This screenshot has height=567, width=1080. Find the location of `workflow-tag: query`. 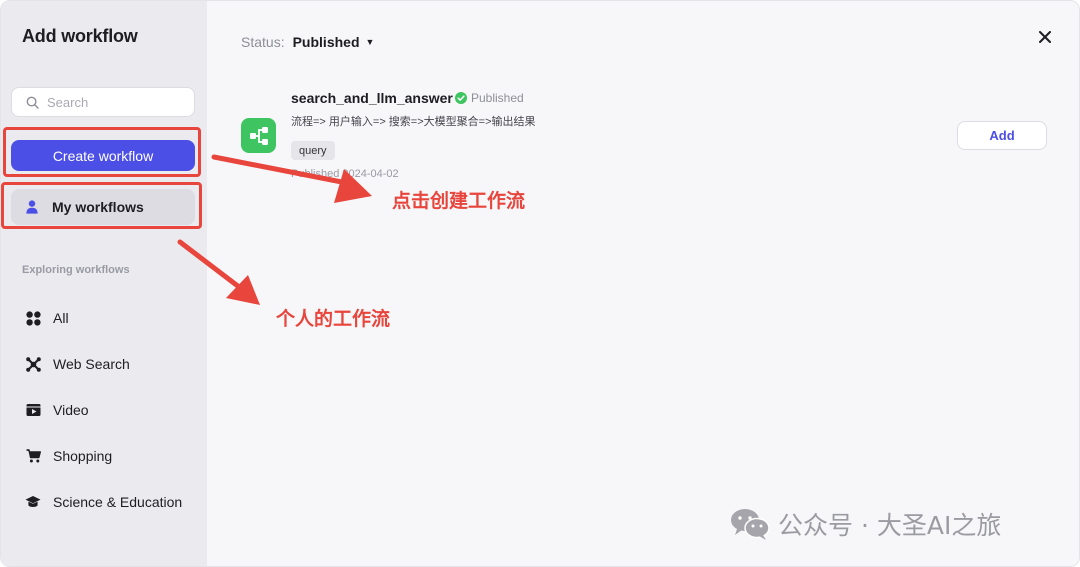

workflow-tag: query is located at coordinates (313, 150).